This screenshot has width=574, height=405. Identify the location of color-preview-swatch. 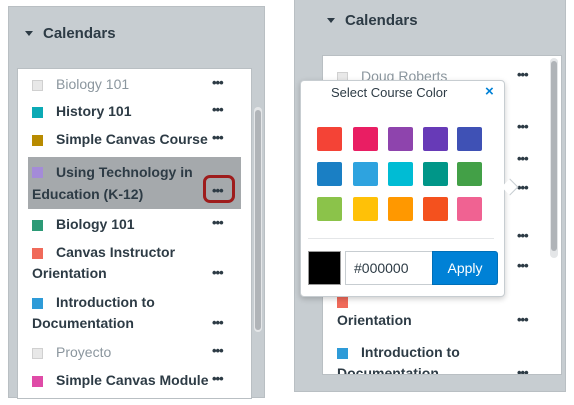
(324, 268).